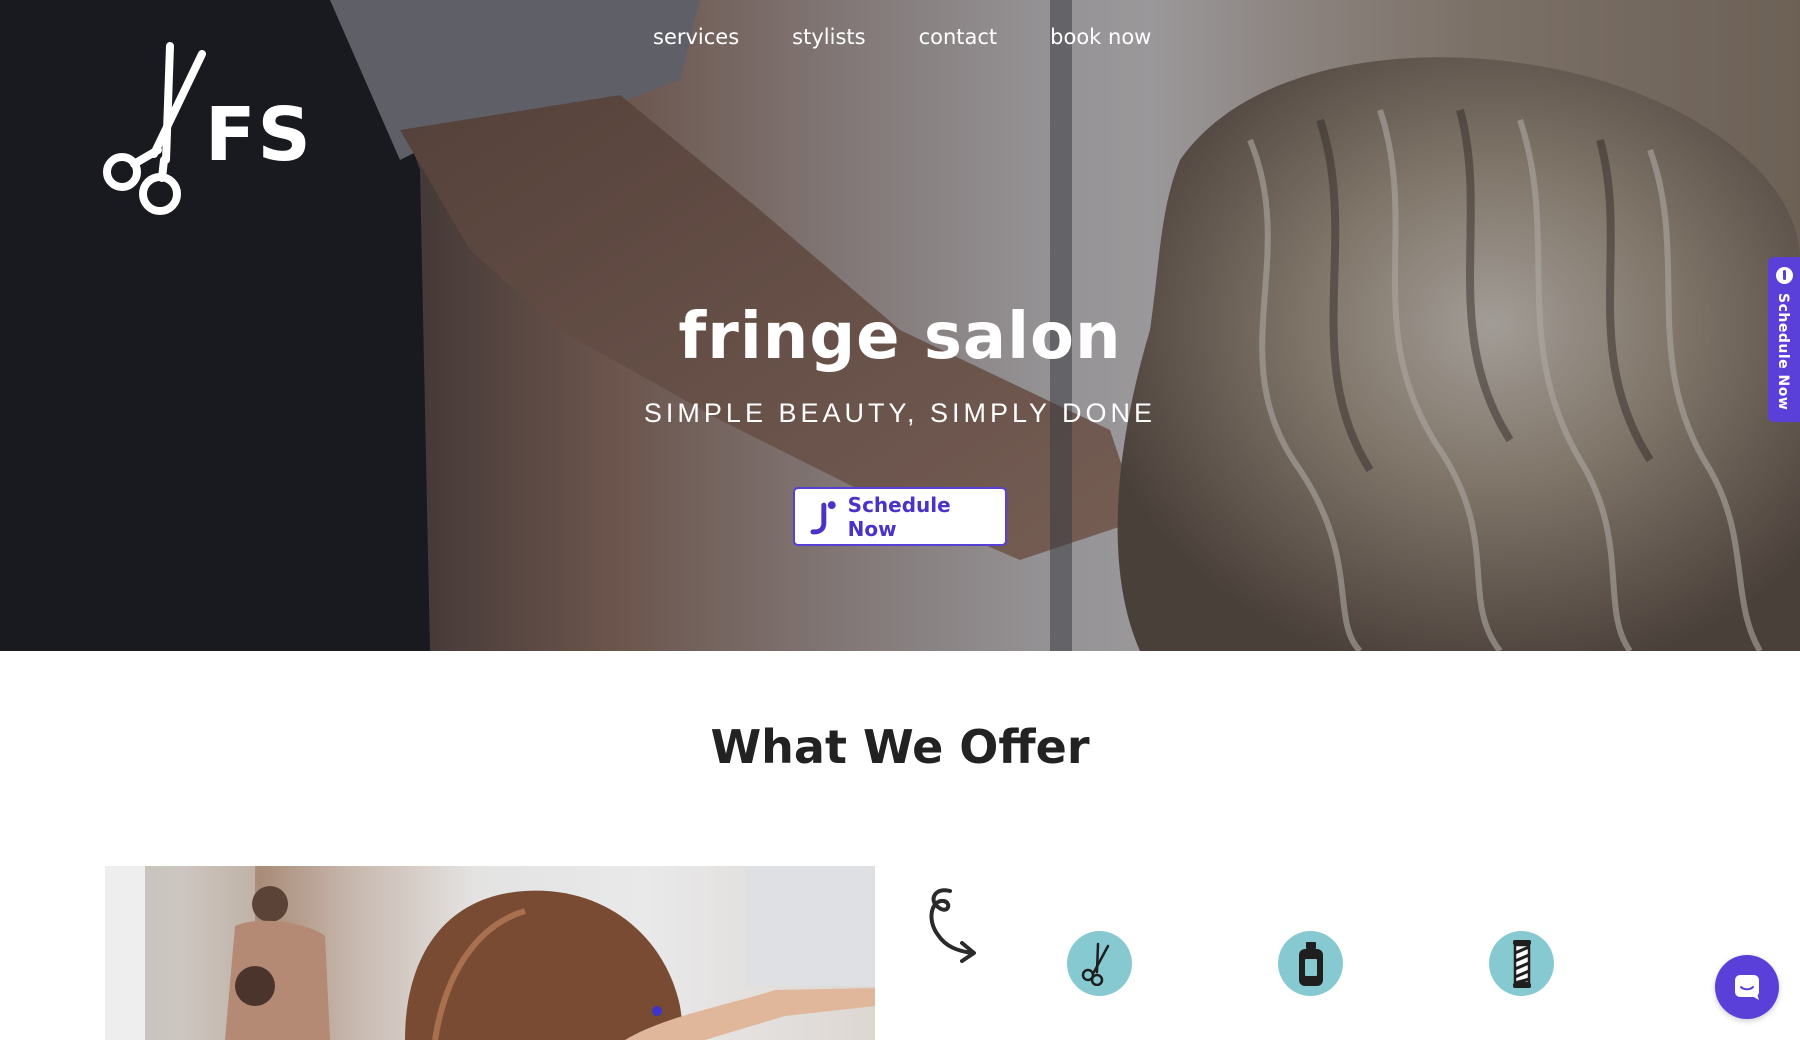  Describe the element at coordinates (259, 135) in the screenshot. I see `logo-text: FS` at that location.